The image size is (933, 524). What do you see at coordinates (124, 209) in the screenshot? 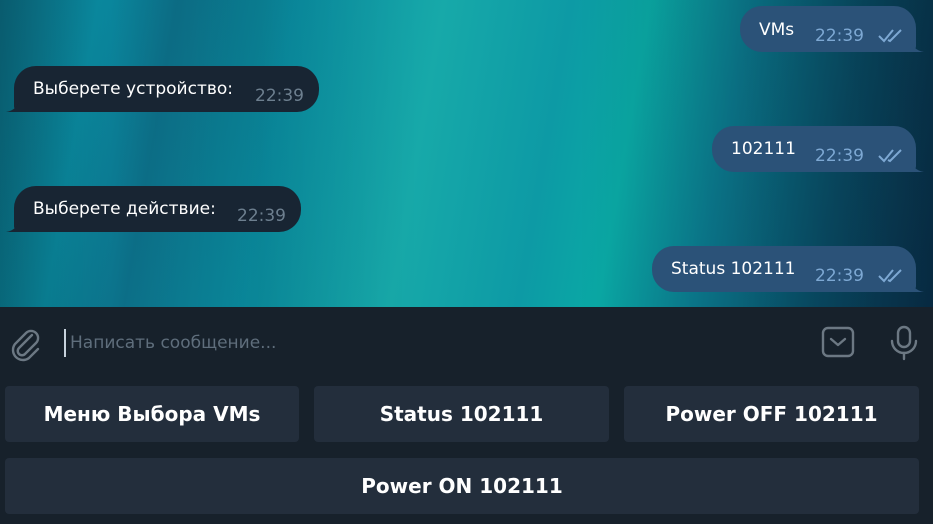
I see `message-text: Выберете действие:` at bounding box center [124, 209].